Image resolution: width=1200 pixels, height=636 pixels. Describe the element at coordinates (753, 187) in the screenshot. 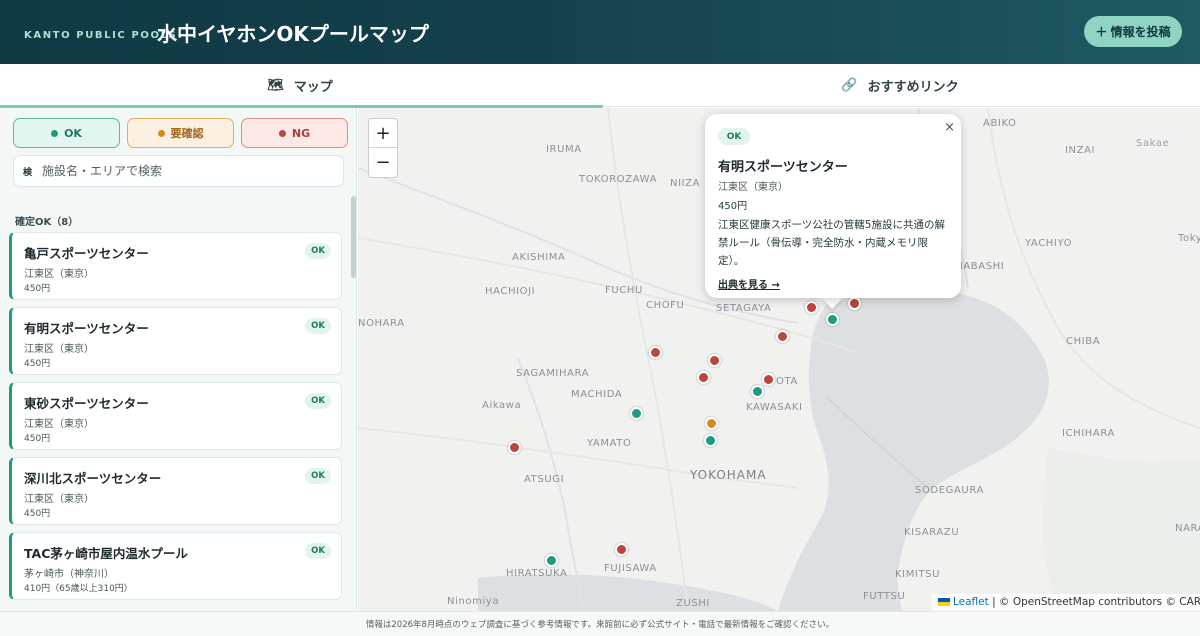

I see `popup-facility-area: 江東区（東京）` at that location.